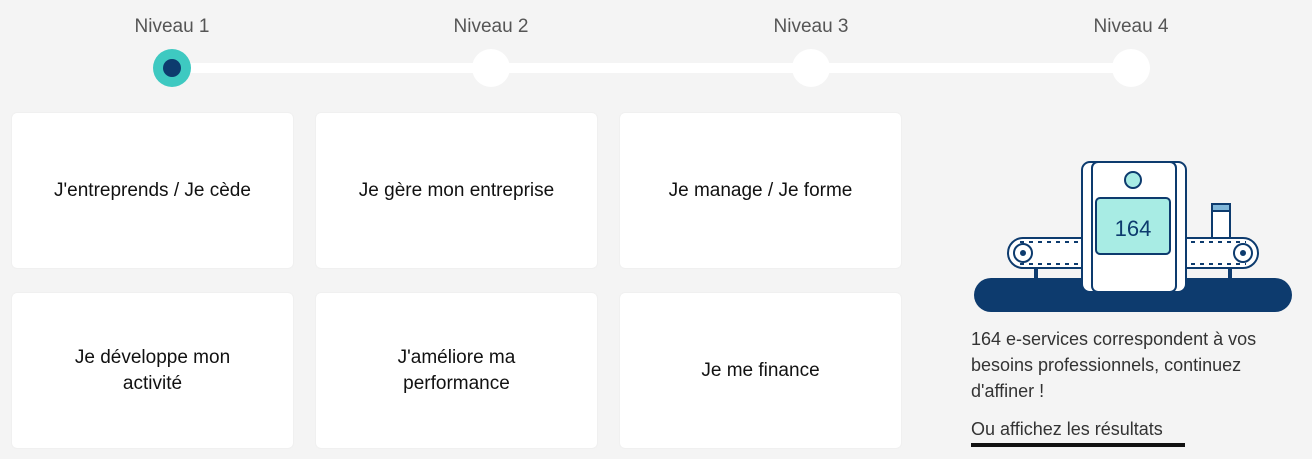  I want to click on card-label: Je manage / Je forme, so click(760, 190).